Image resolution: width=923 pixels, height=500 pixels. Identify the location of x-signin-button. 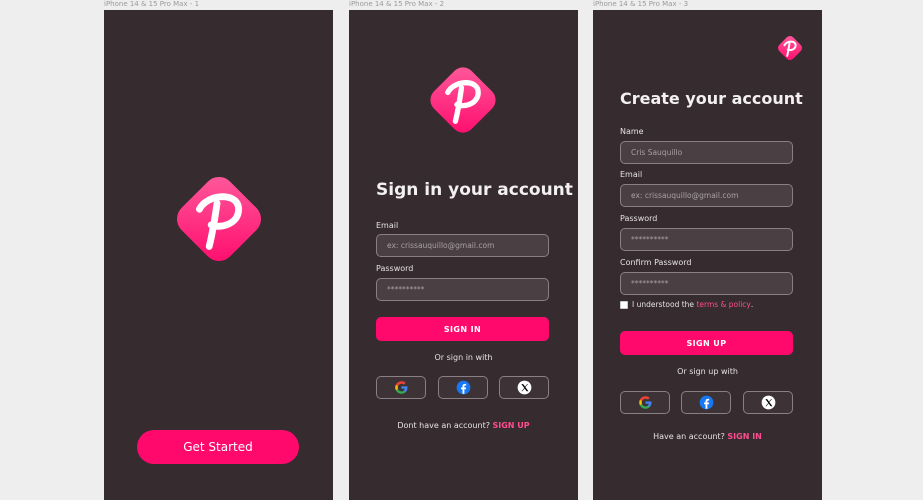
(524, 387).